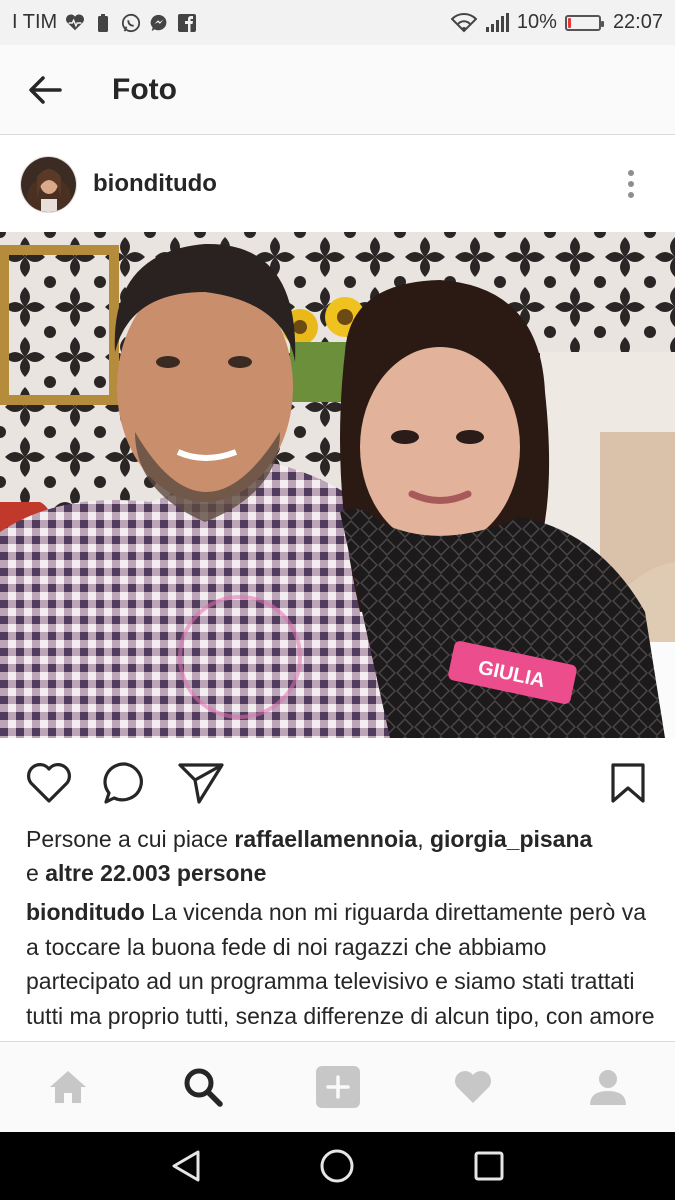 The width and height of the screenshot is (675, 1200). I want to click on heart-monitor-icon, so click(75, 23).